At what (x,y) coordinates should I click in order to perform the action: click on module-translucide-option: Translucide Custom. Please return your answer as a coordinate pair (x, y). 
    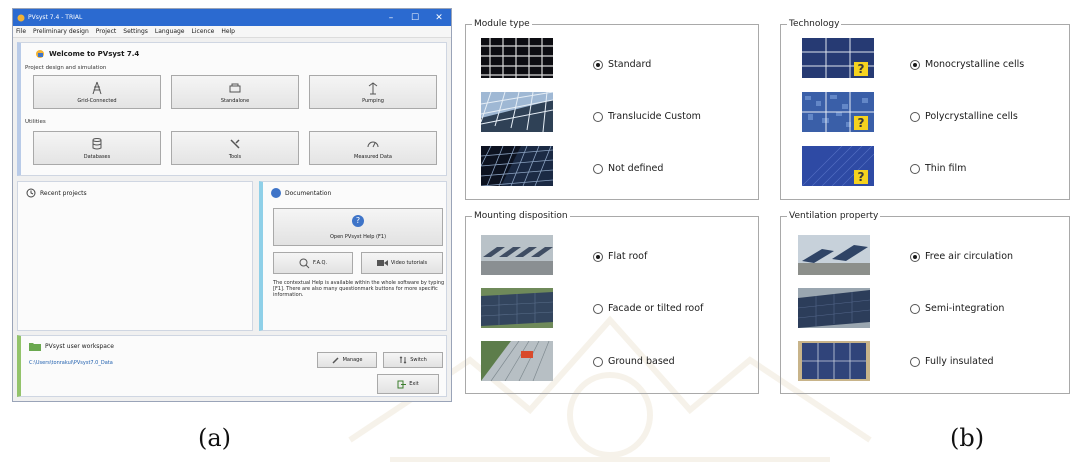
    Looking at the image, I should click on (647, 116).